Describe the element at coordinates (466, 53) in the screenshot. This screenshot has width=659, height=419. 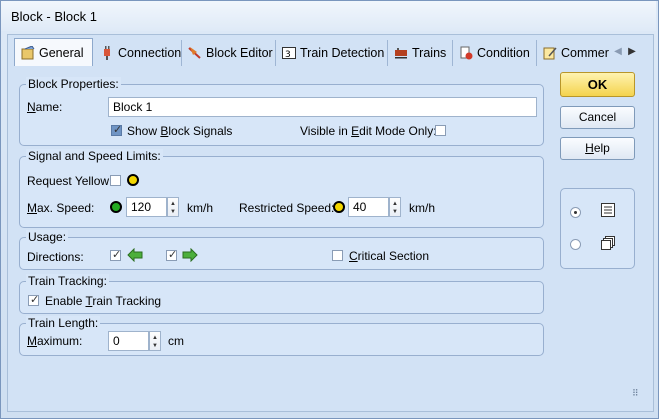
I see `condition-icon` at that location.